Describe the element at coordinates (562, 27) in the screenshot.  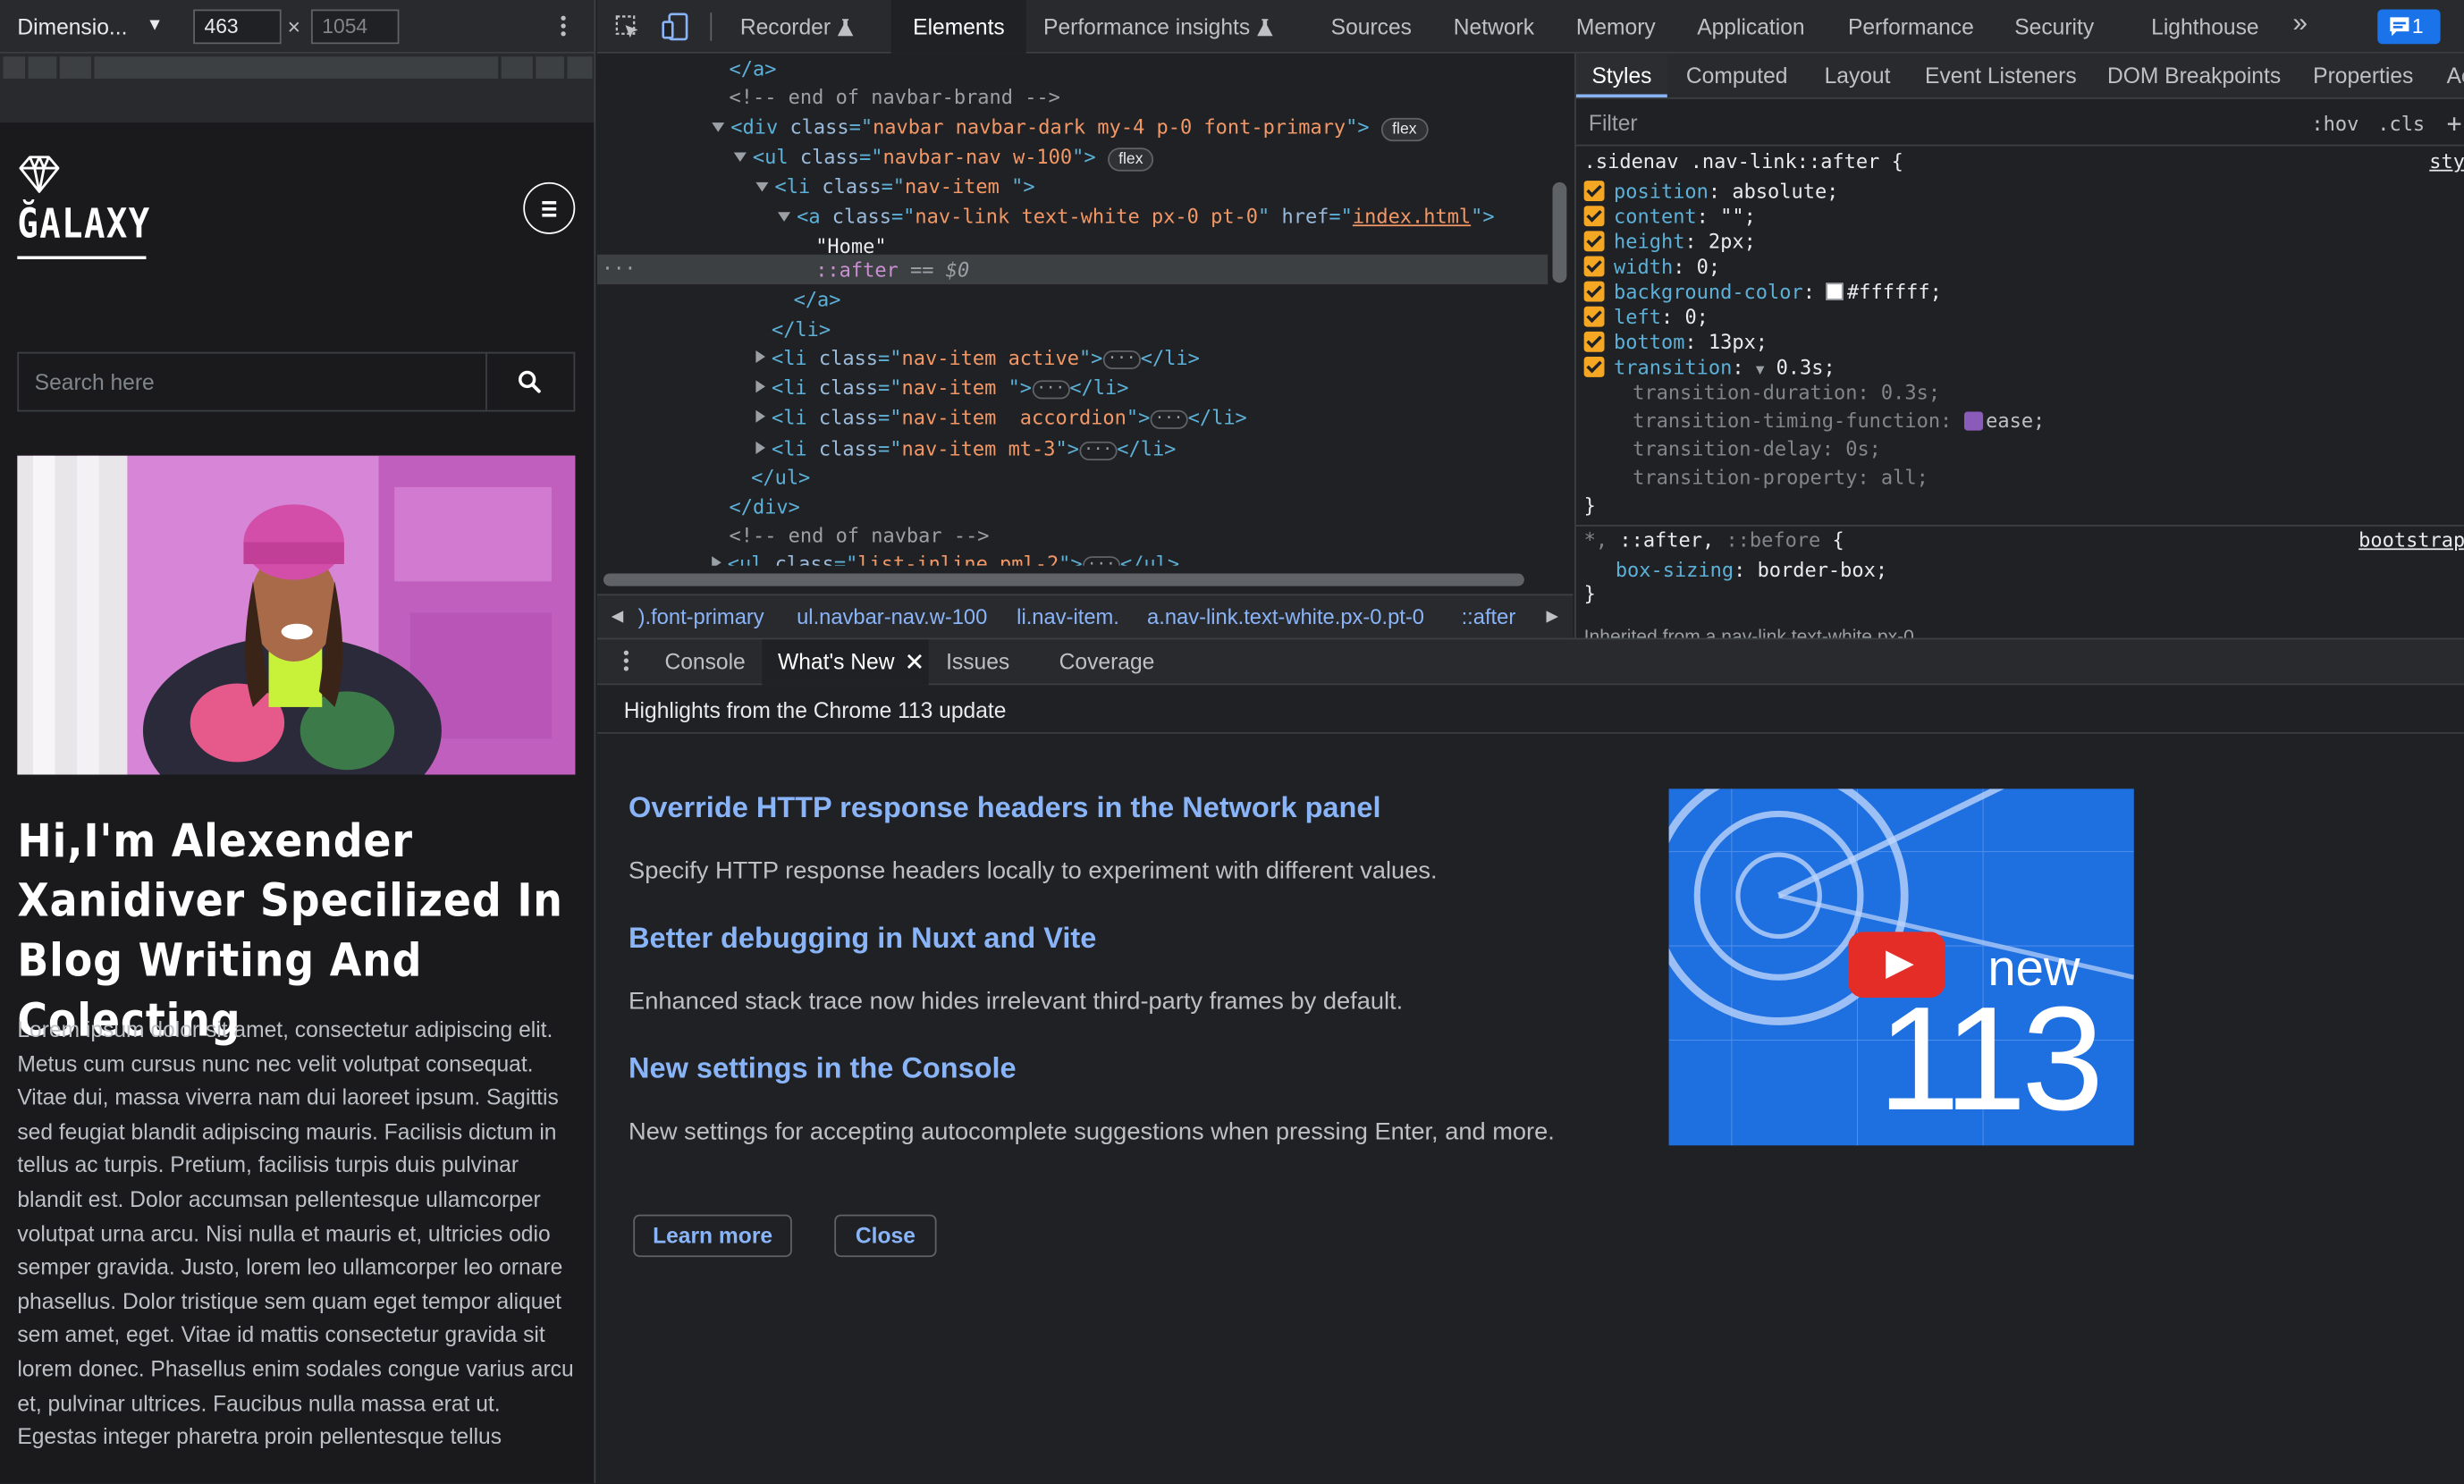
I see `more-options-icon` at that location.